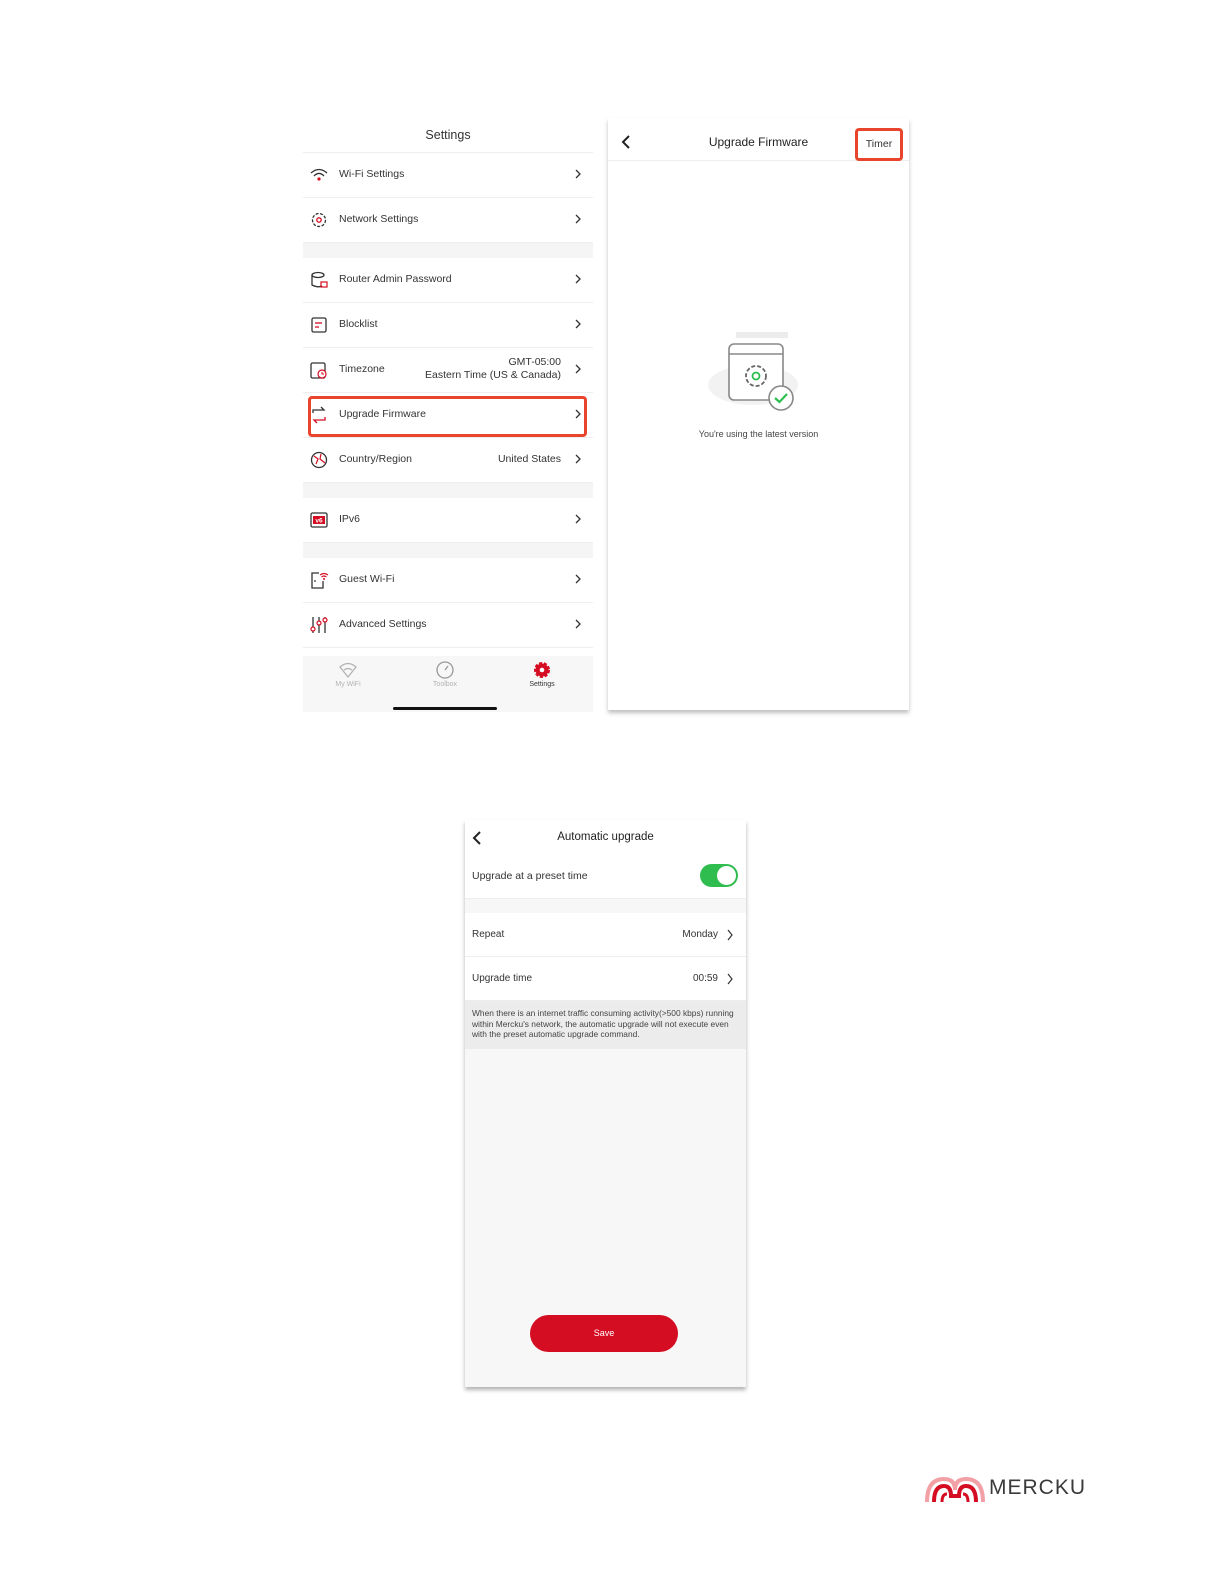 This screenshot has height=1584, width=1224. Describe the element at coordinates (448, 325) in the screenshot. I see `settings-item-blocklist: Blocklist` at that location.